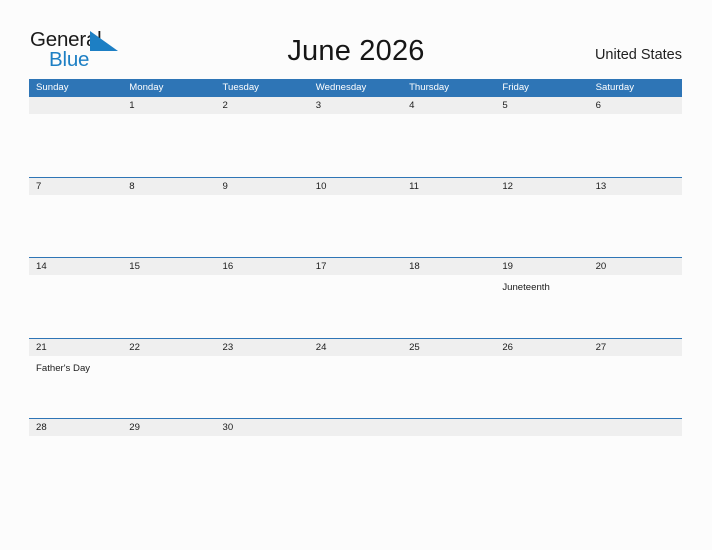 The height and width of the screenshot is (550, 712). What do you see at coordinates (635, 186) in the screenshot?
I see `day-number: 13` at bounding box center [635, 186].